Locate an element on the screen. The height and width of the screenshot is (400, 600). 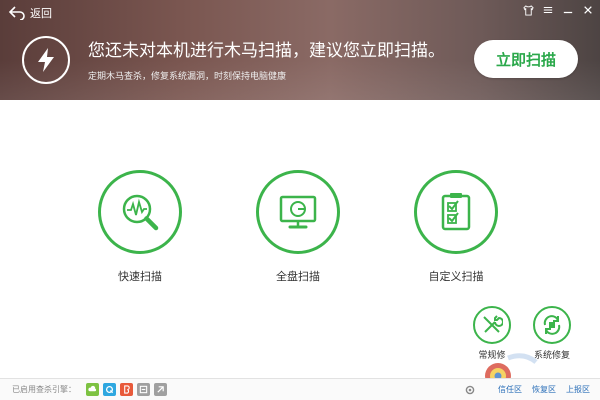
magnifier-pulse-icon is located at coordinates (140, 212).